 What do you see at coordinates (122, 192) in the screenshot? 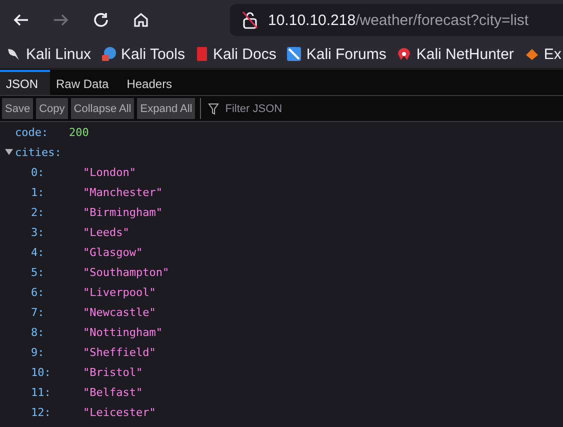
I see `json-value: "Manchester"` at bounding box center [122, 192].